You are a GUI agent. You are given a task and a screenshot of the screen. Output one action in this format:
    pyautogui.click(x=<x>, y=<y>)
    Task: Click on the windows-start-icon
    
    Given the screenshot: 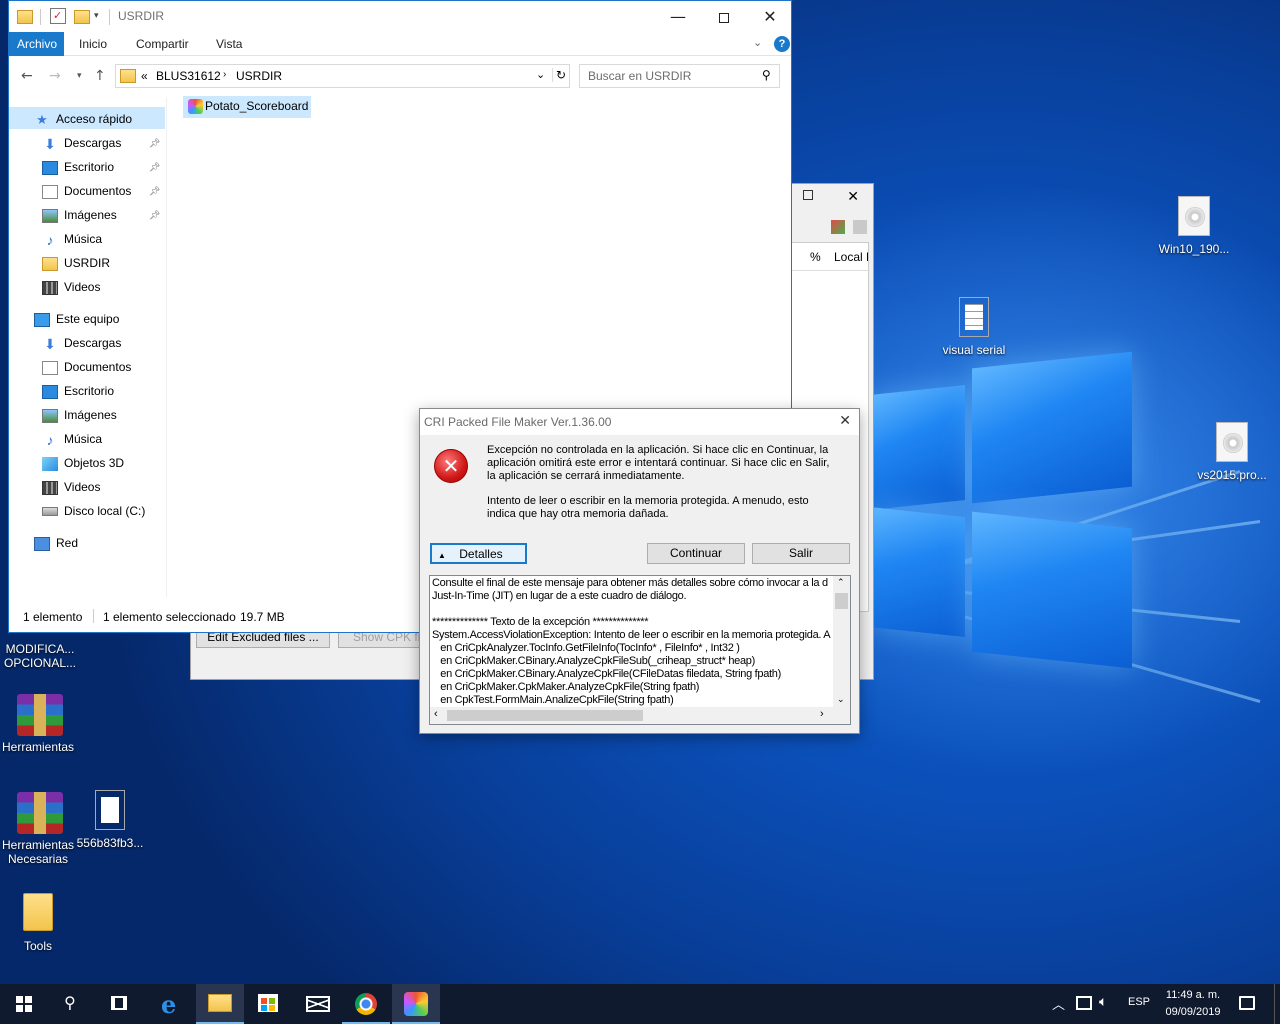 What is the action you would take?
    pyautogui.click(x=24, y=1004)
    